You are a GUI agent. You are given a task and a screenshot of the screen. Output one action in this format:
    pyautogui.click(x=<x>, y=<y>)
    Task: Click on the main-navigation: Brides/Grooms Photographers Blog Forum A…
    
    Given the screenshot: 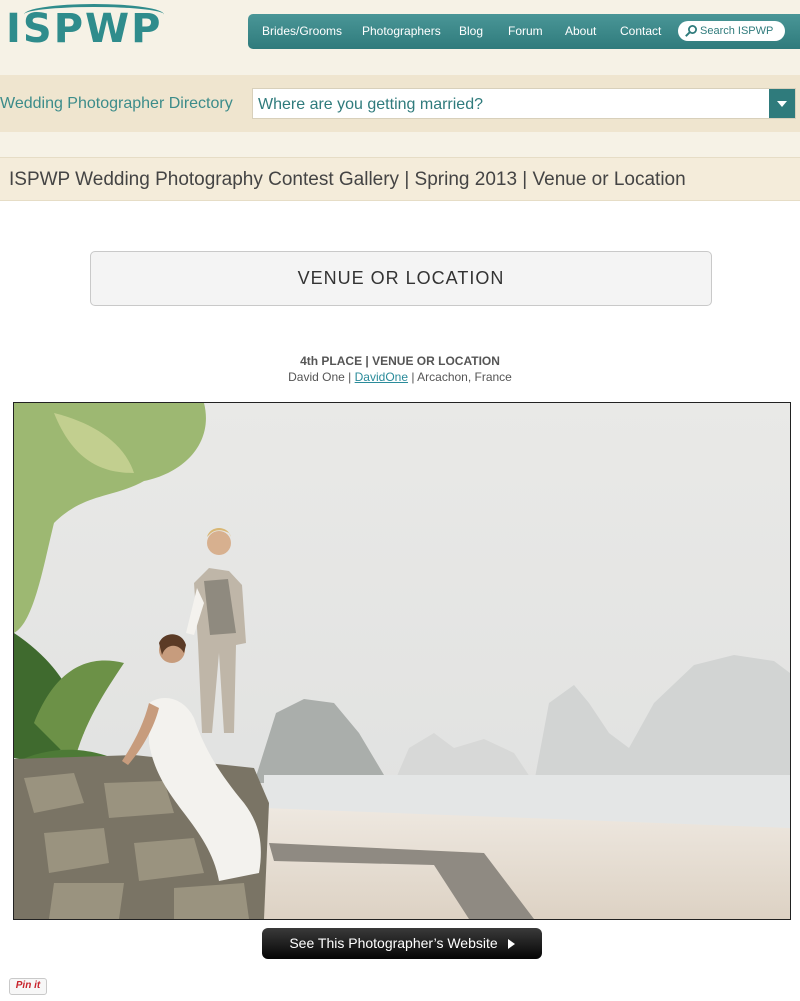 What is the action you would take?
    pyautogui.click(x=524, y=31)
    